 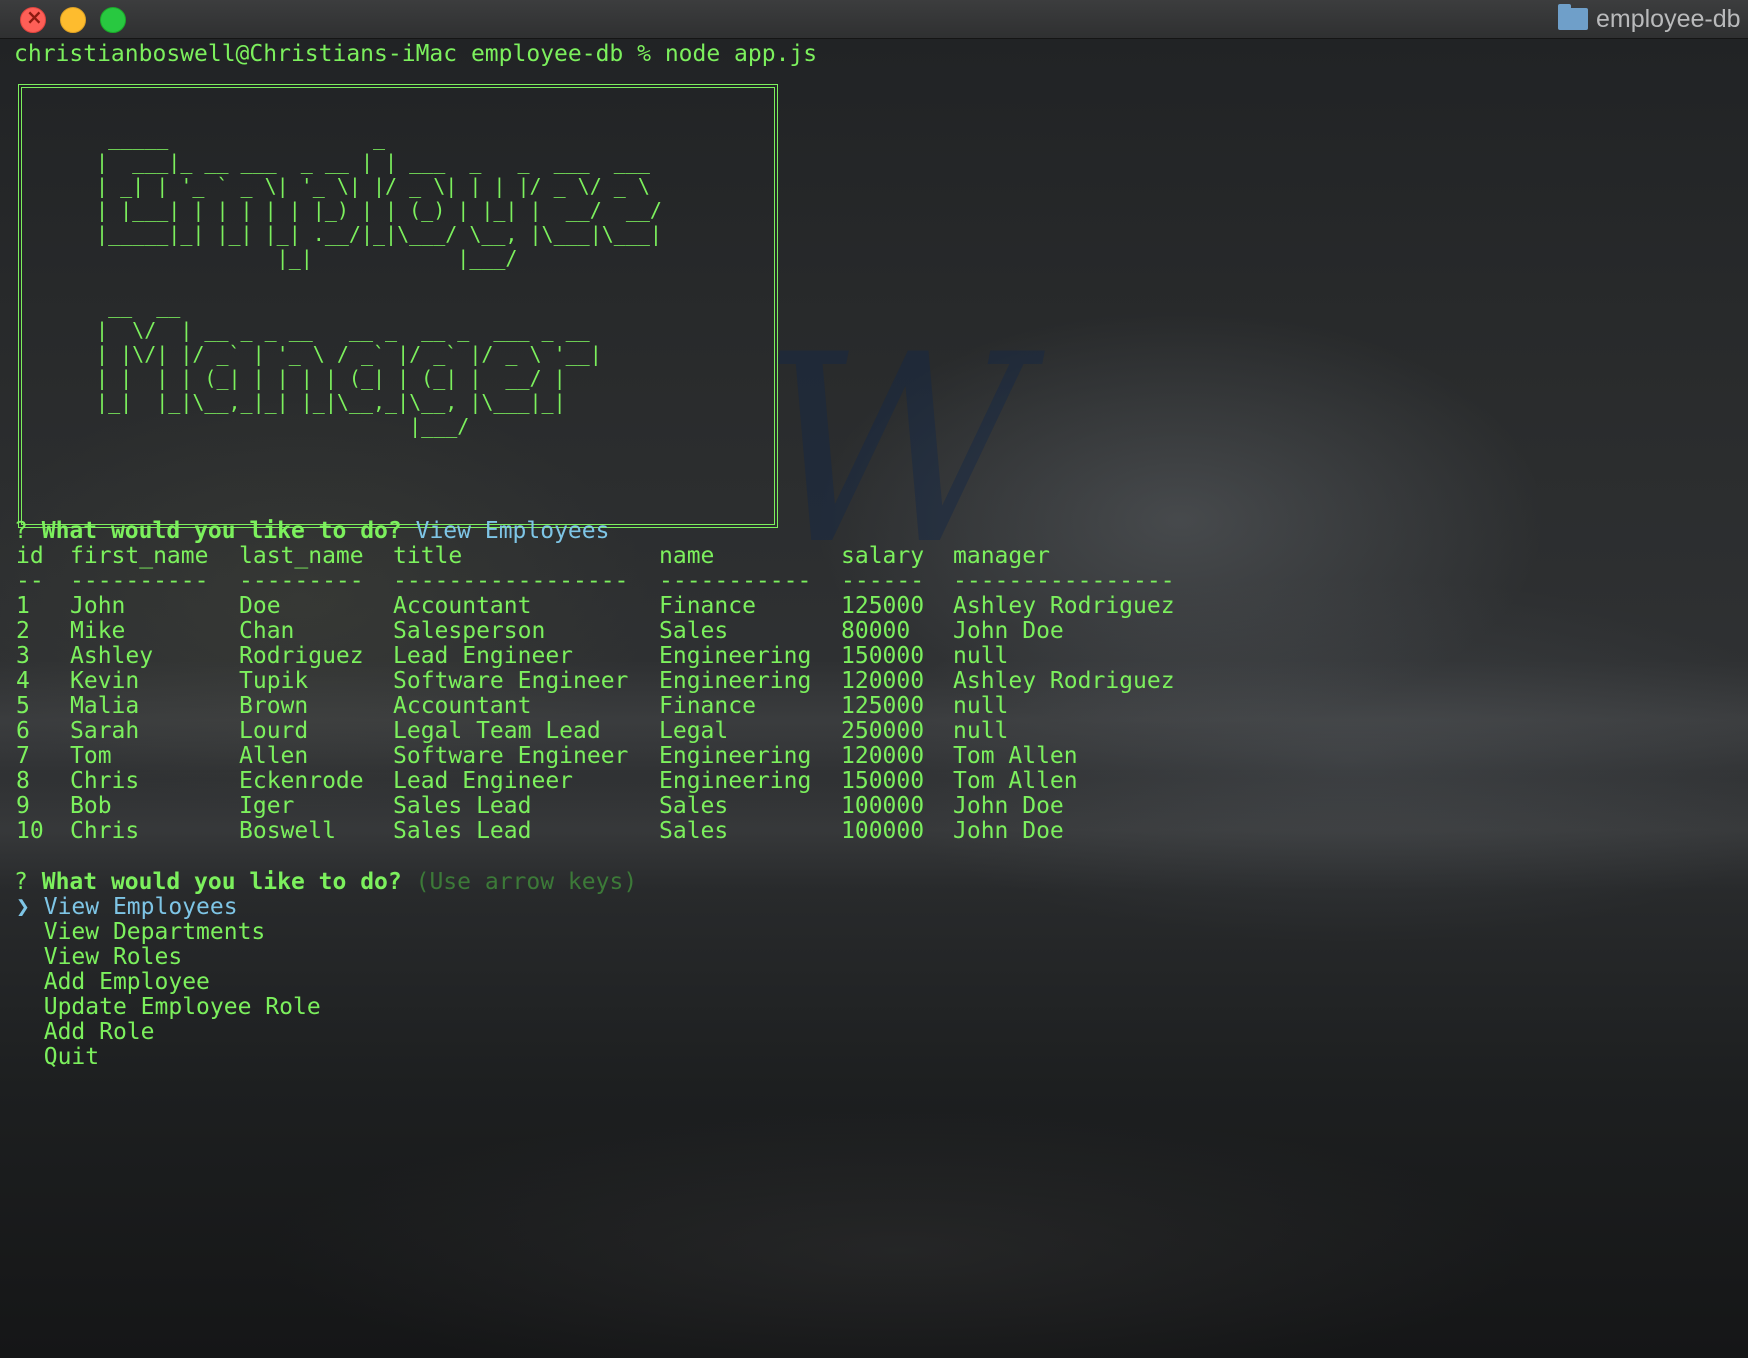 What do you see at coordinates (126, 982) in the screenshot?
I see `menu-item-label: Add Employee` at bounding box center [126, 982].